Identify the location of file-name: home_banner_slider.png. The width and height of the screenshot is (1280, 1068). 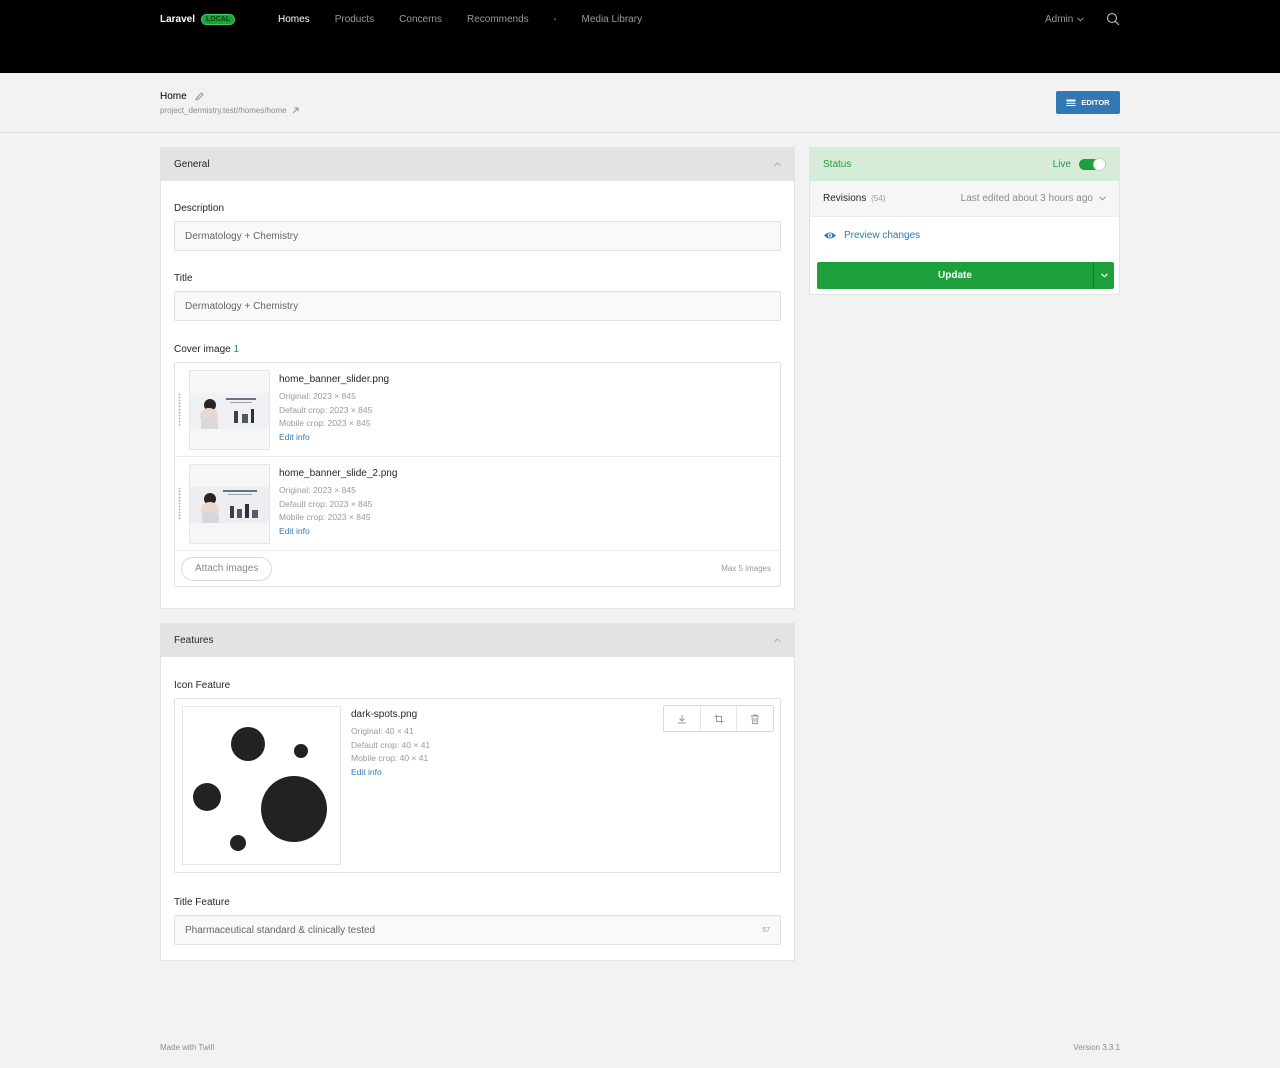
(334, 379).